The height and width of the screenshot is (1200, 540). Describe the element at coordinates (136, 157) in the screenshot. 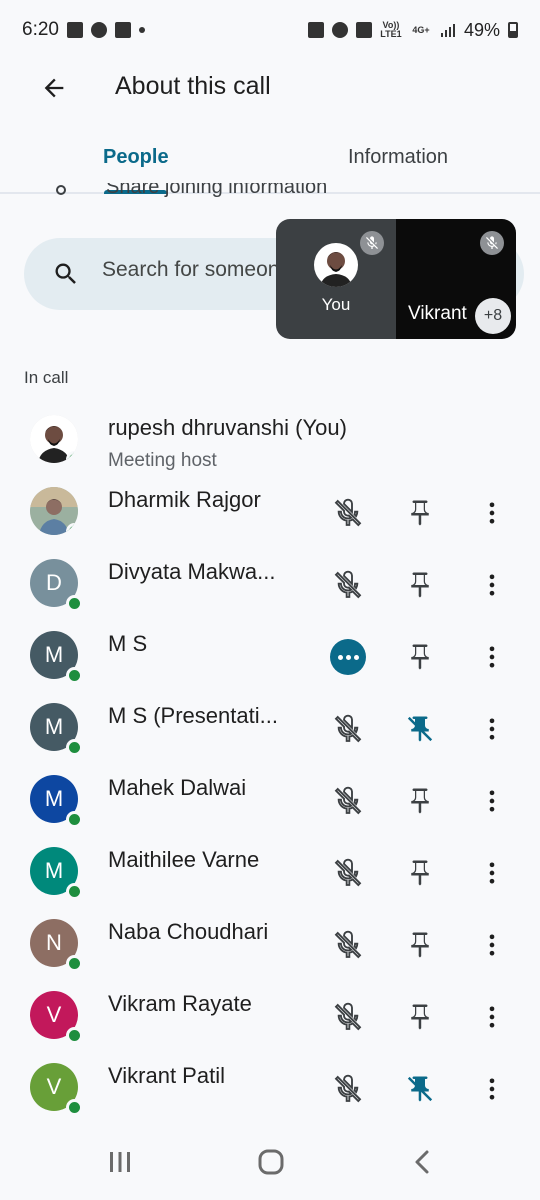

I see `tab-people: People` at that location.